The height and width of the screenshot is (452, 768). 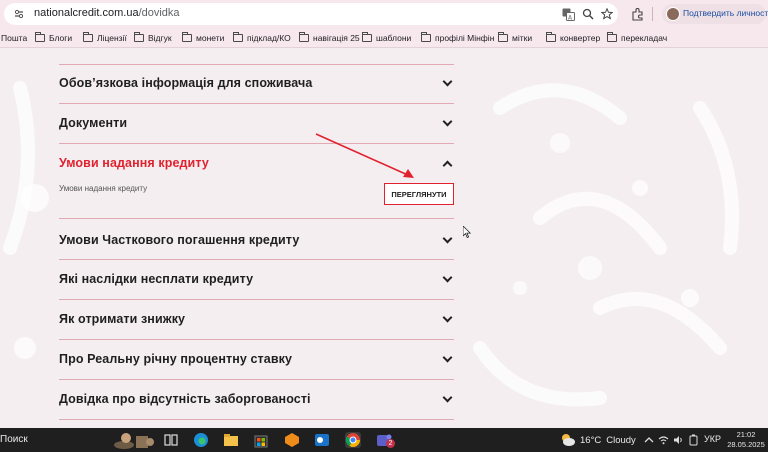 I want to click on bookmark-mitky: мітки, so click(x=515, y=38).